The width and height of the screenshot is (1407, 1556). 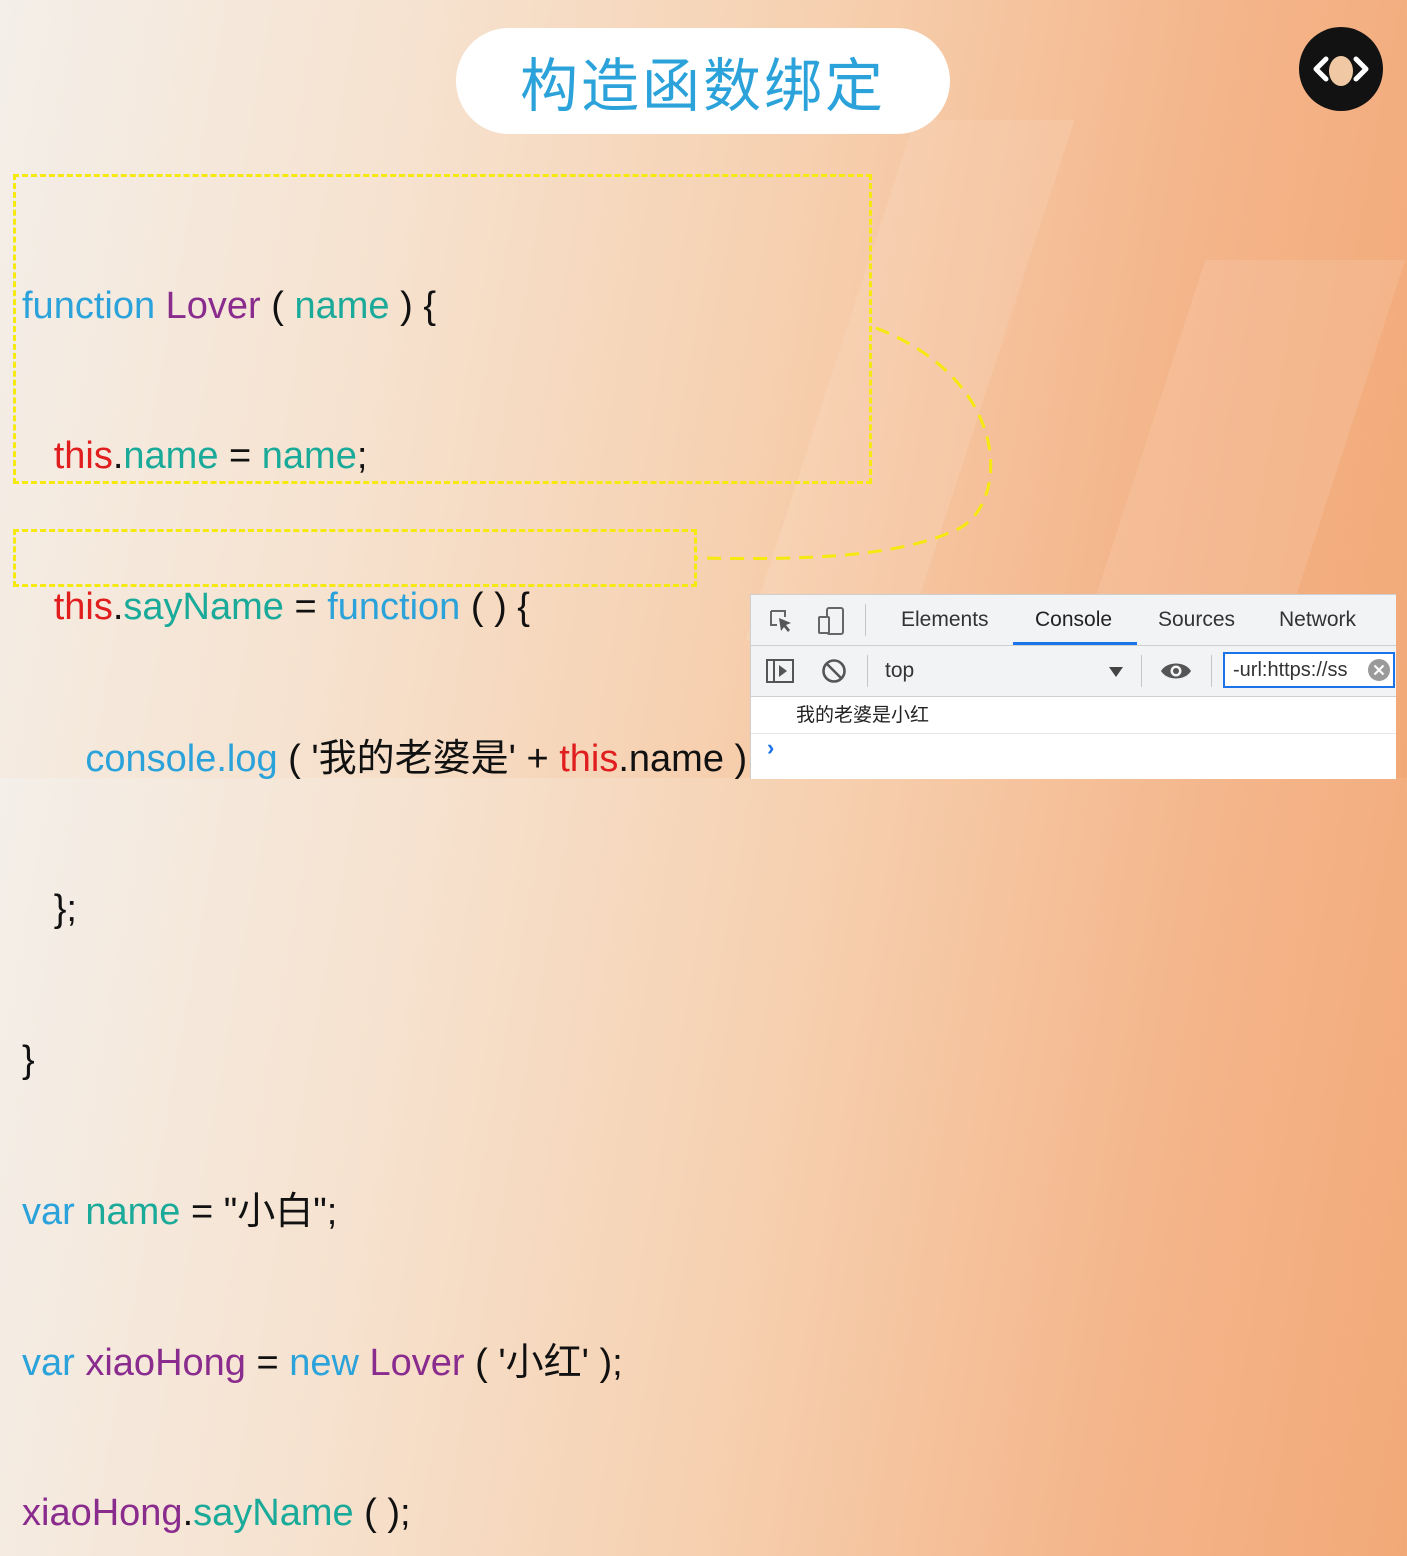 I want to click on clear-console-icon, so click(x=834, y=673).